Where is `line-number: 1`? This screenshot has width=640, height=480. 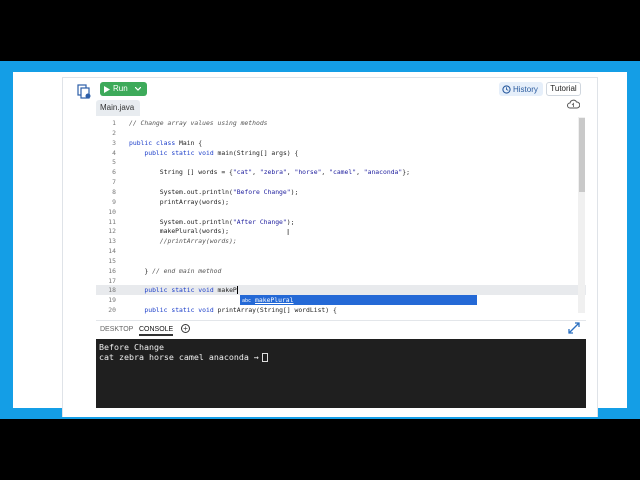
line-number: 1 is located at coordinates (114, 123).